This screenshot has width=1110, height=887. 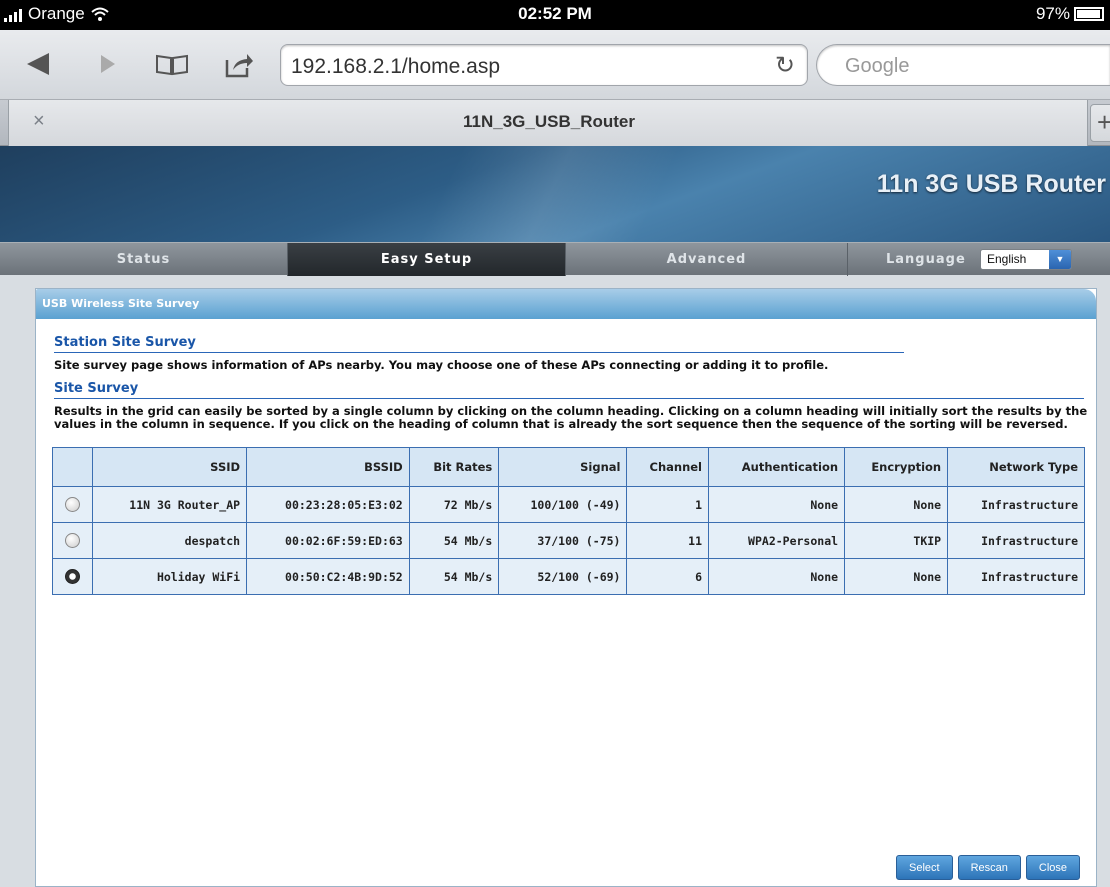 I want to click on ssid-cell: despatch, so click(x=169, y=540).